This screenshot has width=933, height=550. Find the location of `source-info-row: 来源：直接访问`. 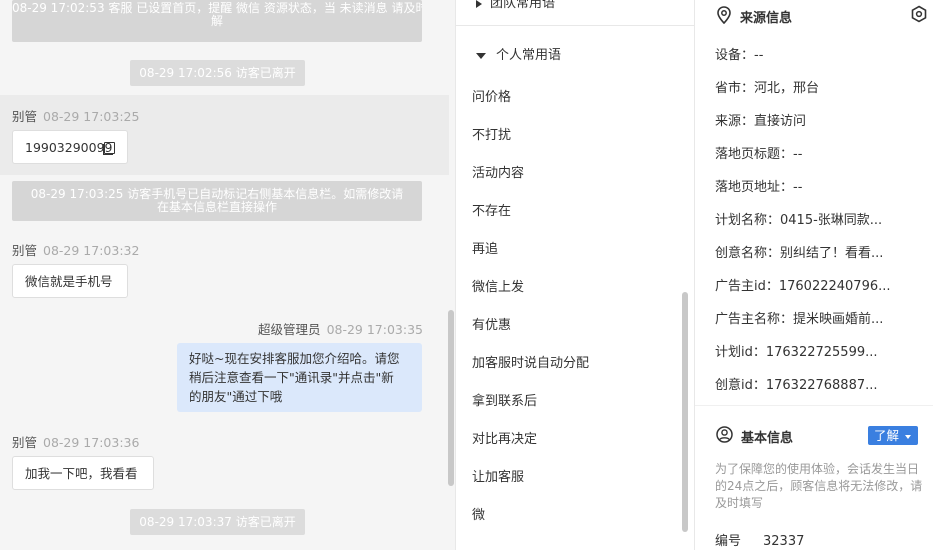

source-info-row: 来源：直接访问 is located at coordinates (761, 121).